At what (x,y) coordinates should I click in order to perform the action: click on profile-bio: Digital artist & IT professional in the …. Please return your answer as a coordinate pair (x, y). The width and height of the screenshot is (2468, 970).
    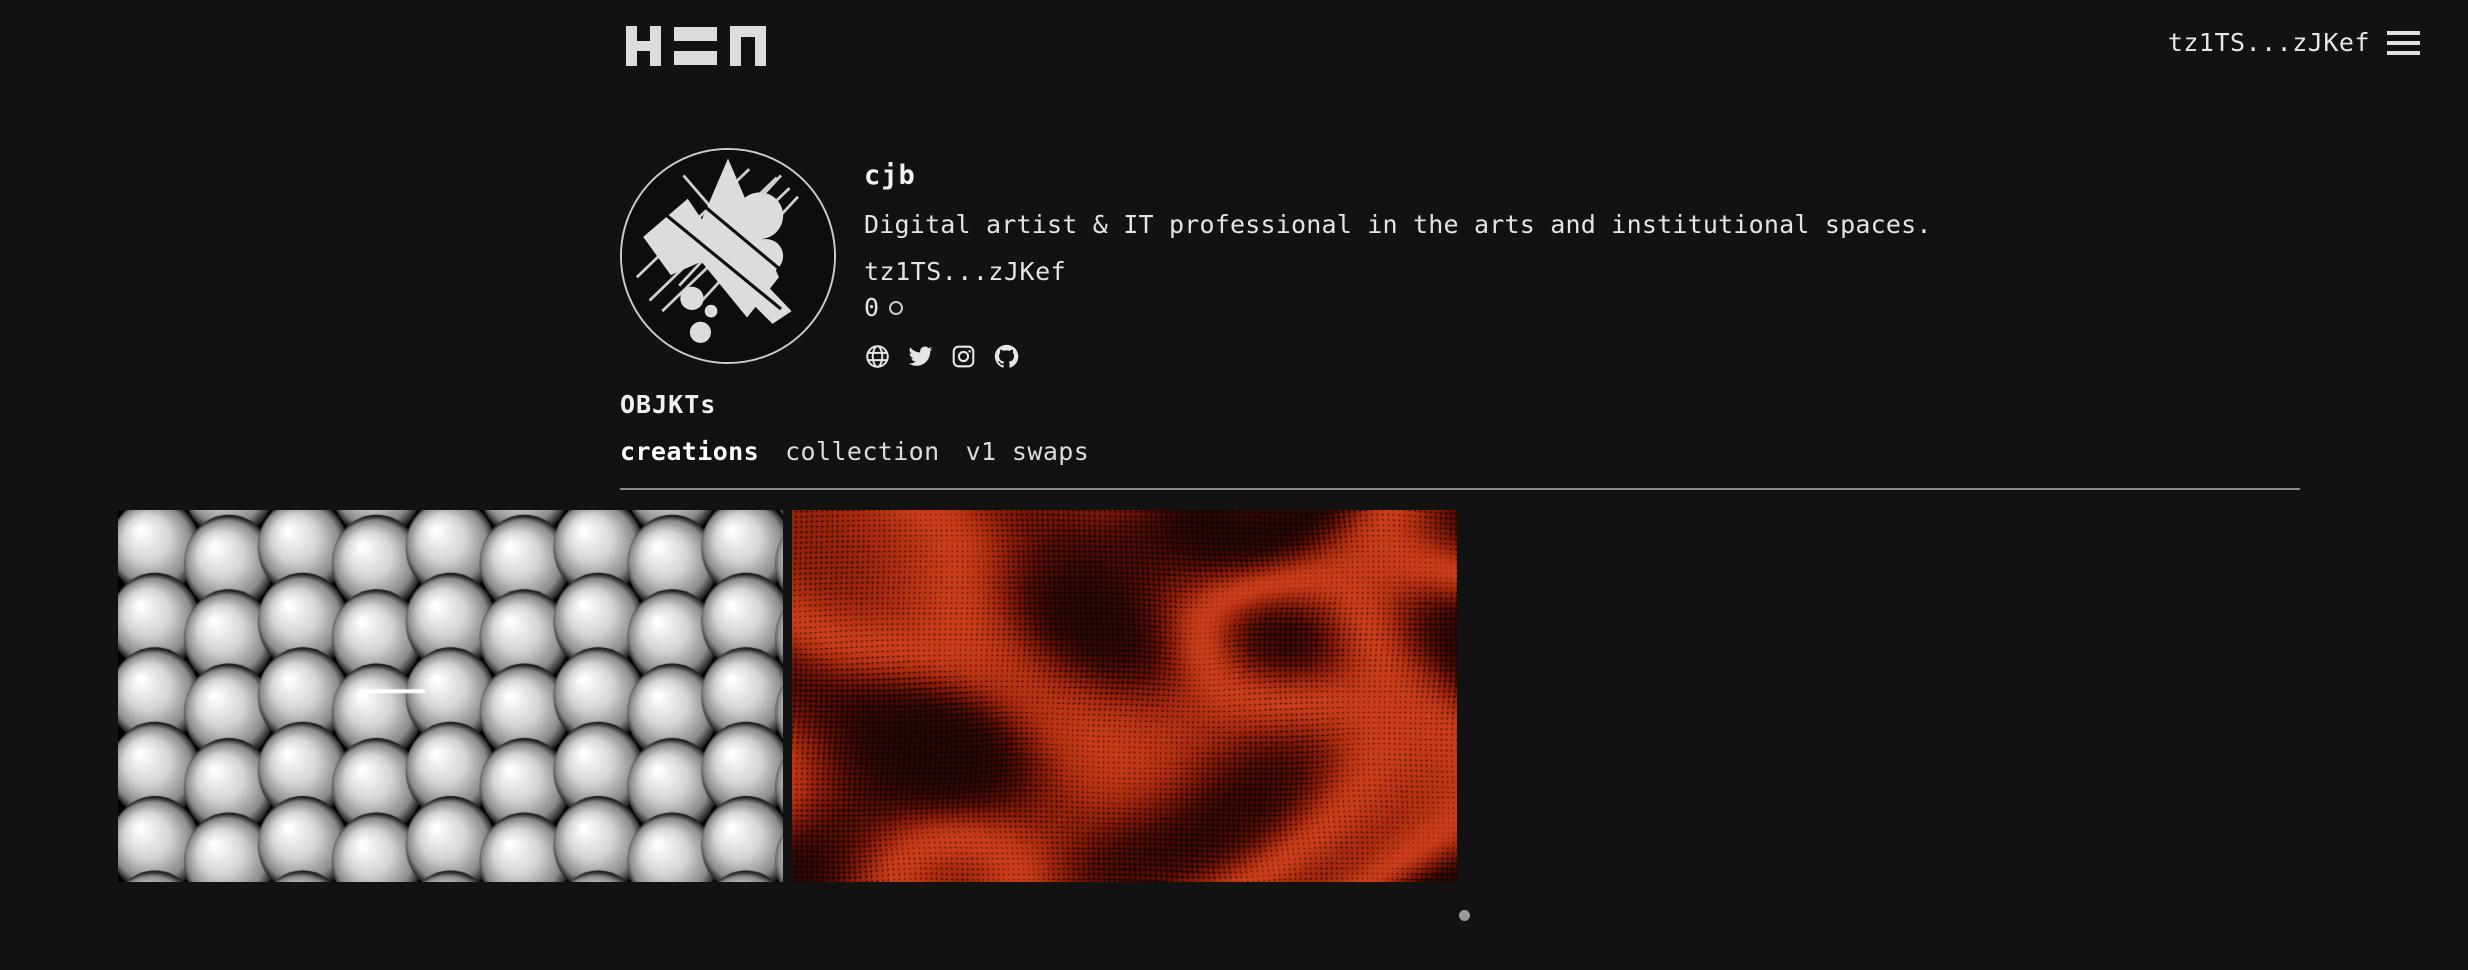
    Looking at the image, I should click on (1398, 225).